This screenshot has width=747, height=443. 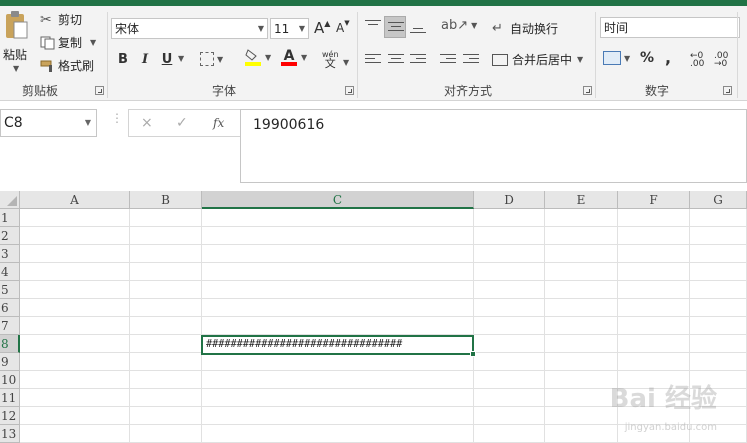 I want to click on cell-f3, so click(x=654, y=254).